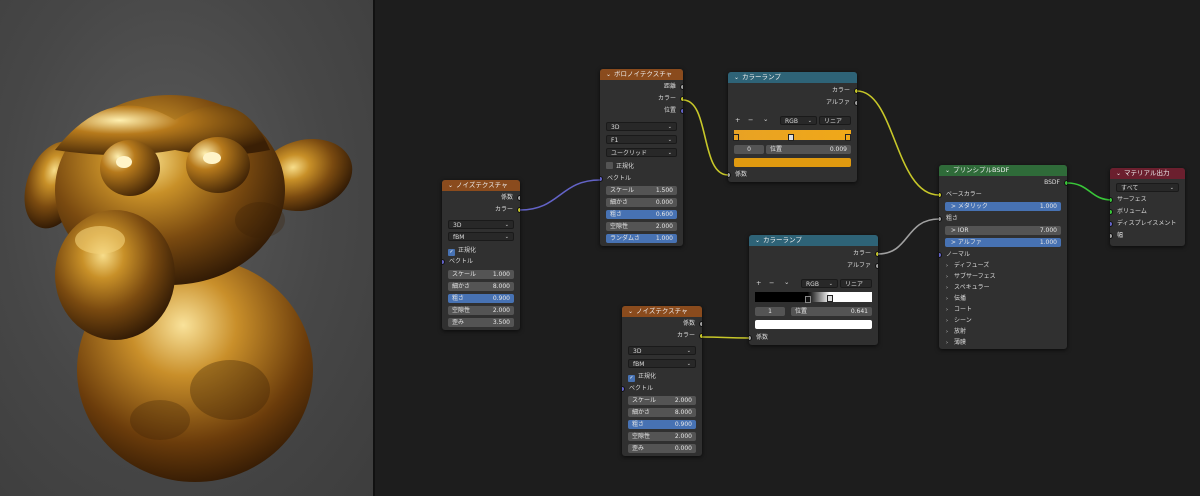 The height and width of the screenshot is (496, 1200). I want to click on distortion-field: 歪み 0.000, so click(662, 448).